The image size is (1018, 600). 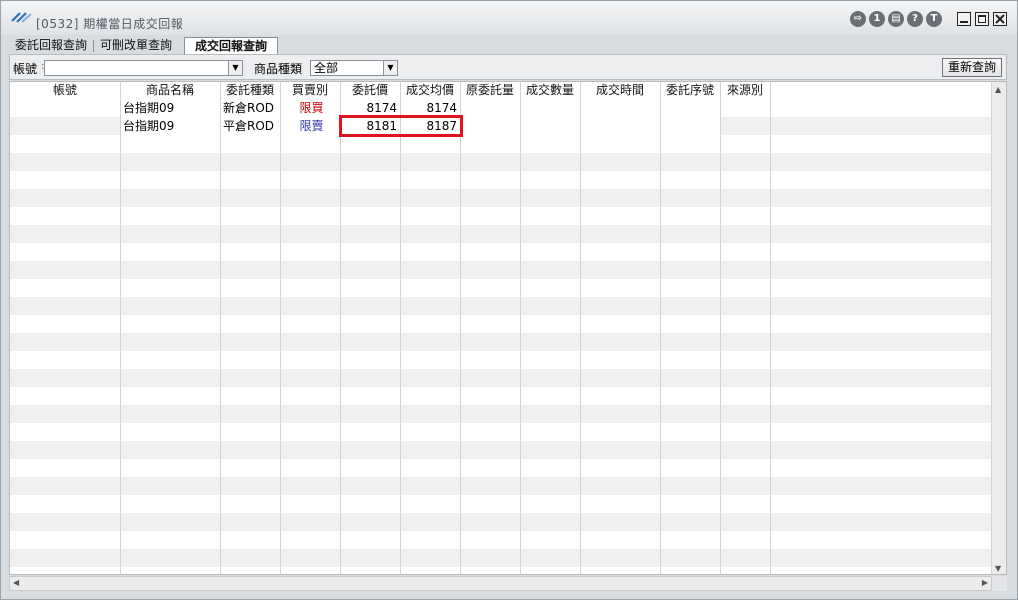 I want to click on help-icon: ?, so click(x=915, y=19).